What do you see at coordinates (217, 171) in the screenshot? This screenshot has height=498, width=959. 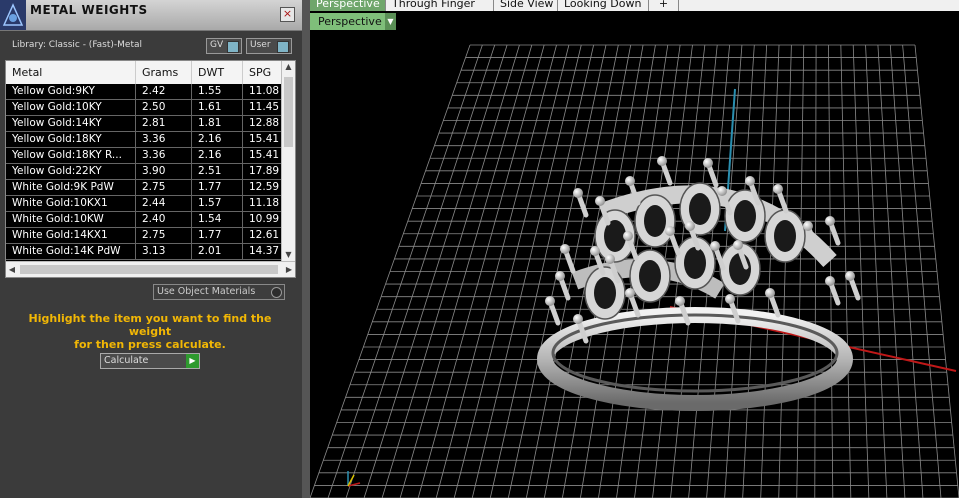 I see `cell-dwt: 2.51` at bounding box center [217, 171].